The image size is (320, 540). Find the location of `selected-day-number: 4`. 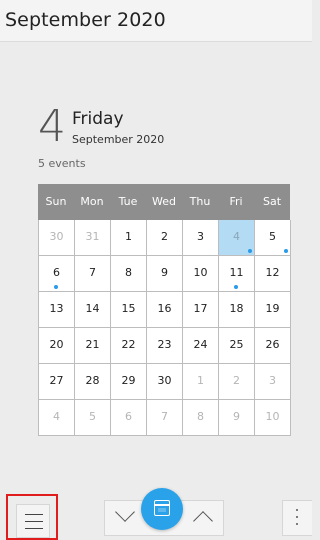

selected-day-number: 4 is located at coordinates (52, 126).